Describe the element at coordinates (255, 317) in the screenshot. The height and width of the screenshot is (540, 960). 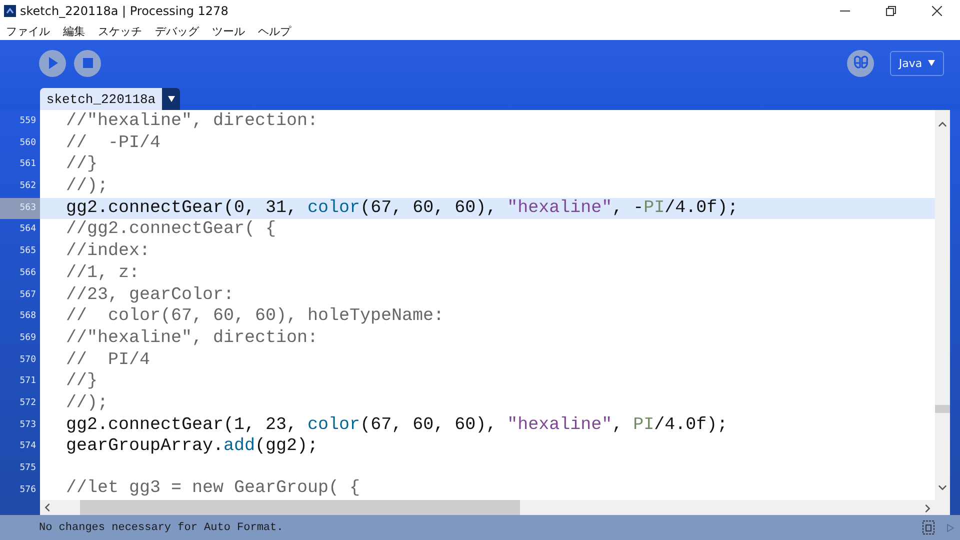
I see `code-line: // color(67, 60, 60), holeTypeName:` at that location.